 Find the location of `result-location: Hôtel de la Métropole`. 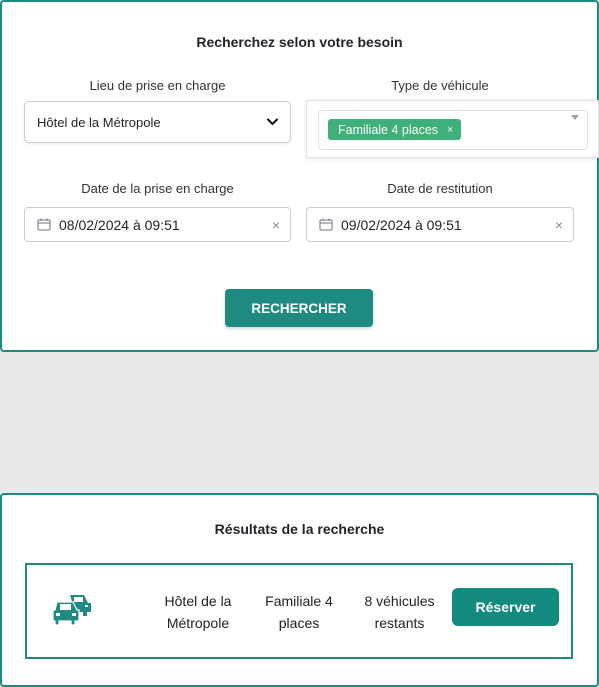

result-location: Hôtel de la Métropole is located at coordinates (198, 612).